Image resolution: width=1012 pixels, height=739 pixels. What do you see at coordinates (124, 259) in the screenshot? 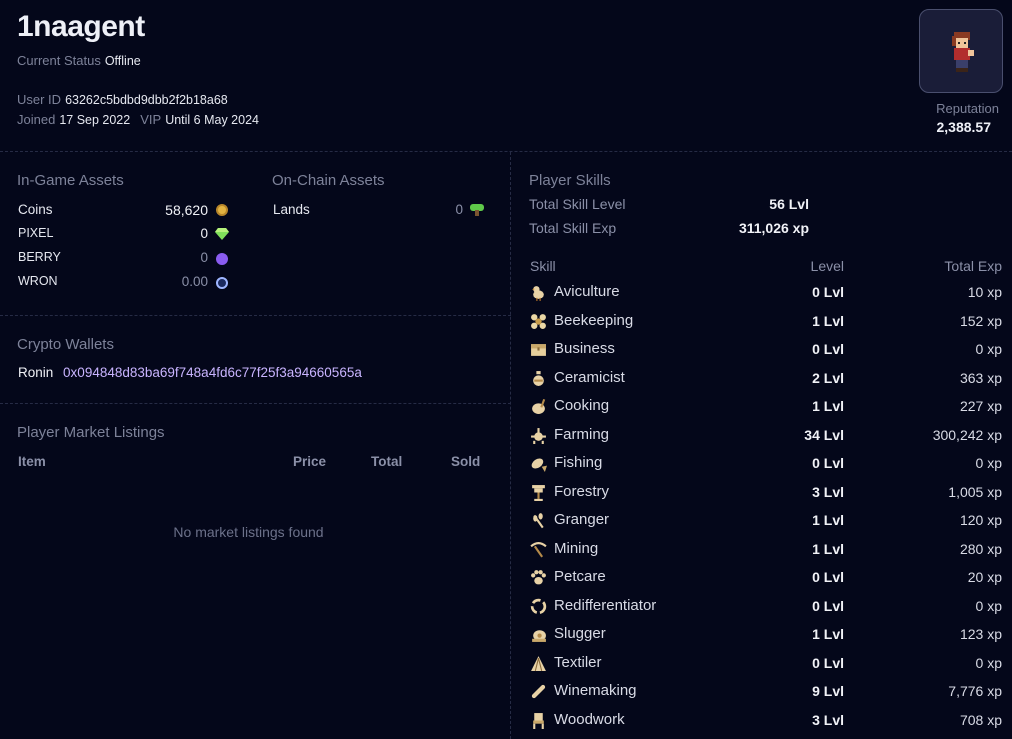
I see `asset-row-berry: BERRY 0` at bounding box center [124, 259].